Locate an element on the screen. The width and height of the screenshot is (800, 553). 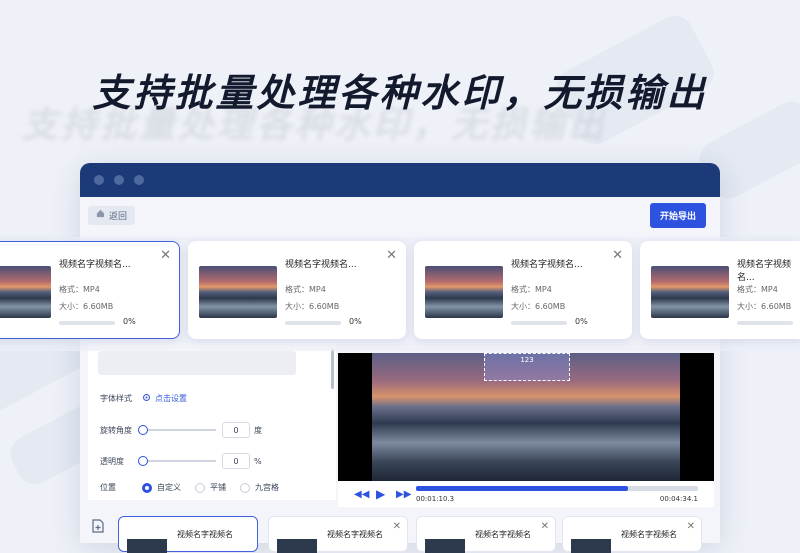
video-preview-panel: 123 ◀◀ ▶ ▶▶ 00:01:10.3 00:04:34.1 is located at coordinates (526, 430).